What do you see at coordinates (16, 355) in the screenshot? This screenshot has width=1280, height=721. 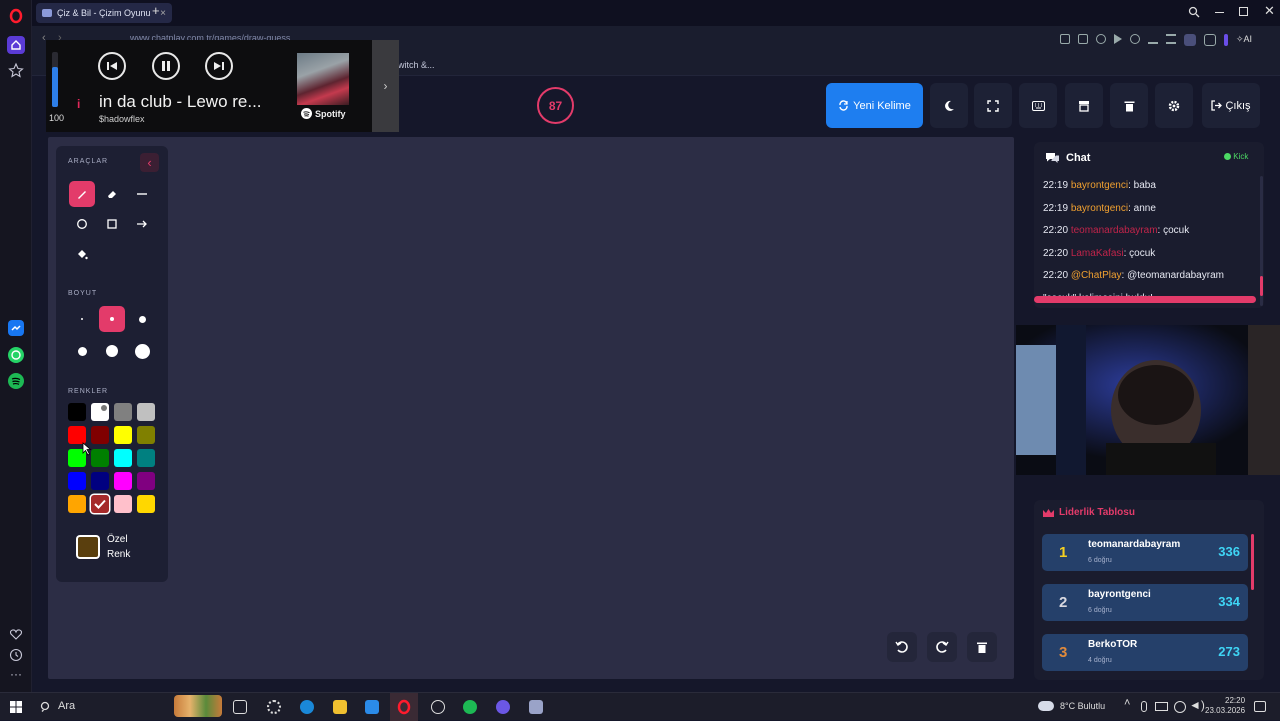 I see `whatsapp-icon` at bounding box center [16, 355].